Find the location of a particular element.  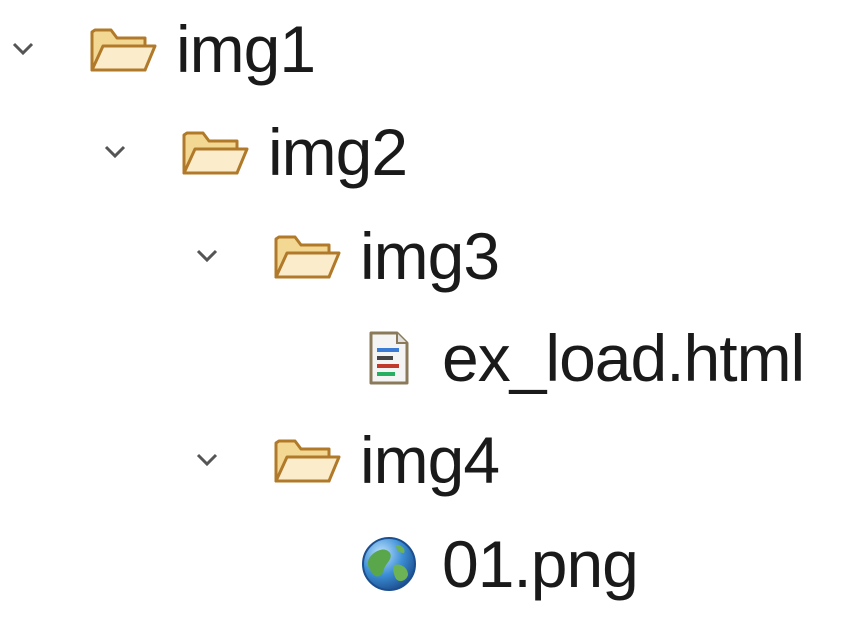

tree-item-label: 01.png is located at coordinates (540, 564).